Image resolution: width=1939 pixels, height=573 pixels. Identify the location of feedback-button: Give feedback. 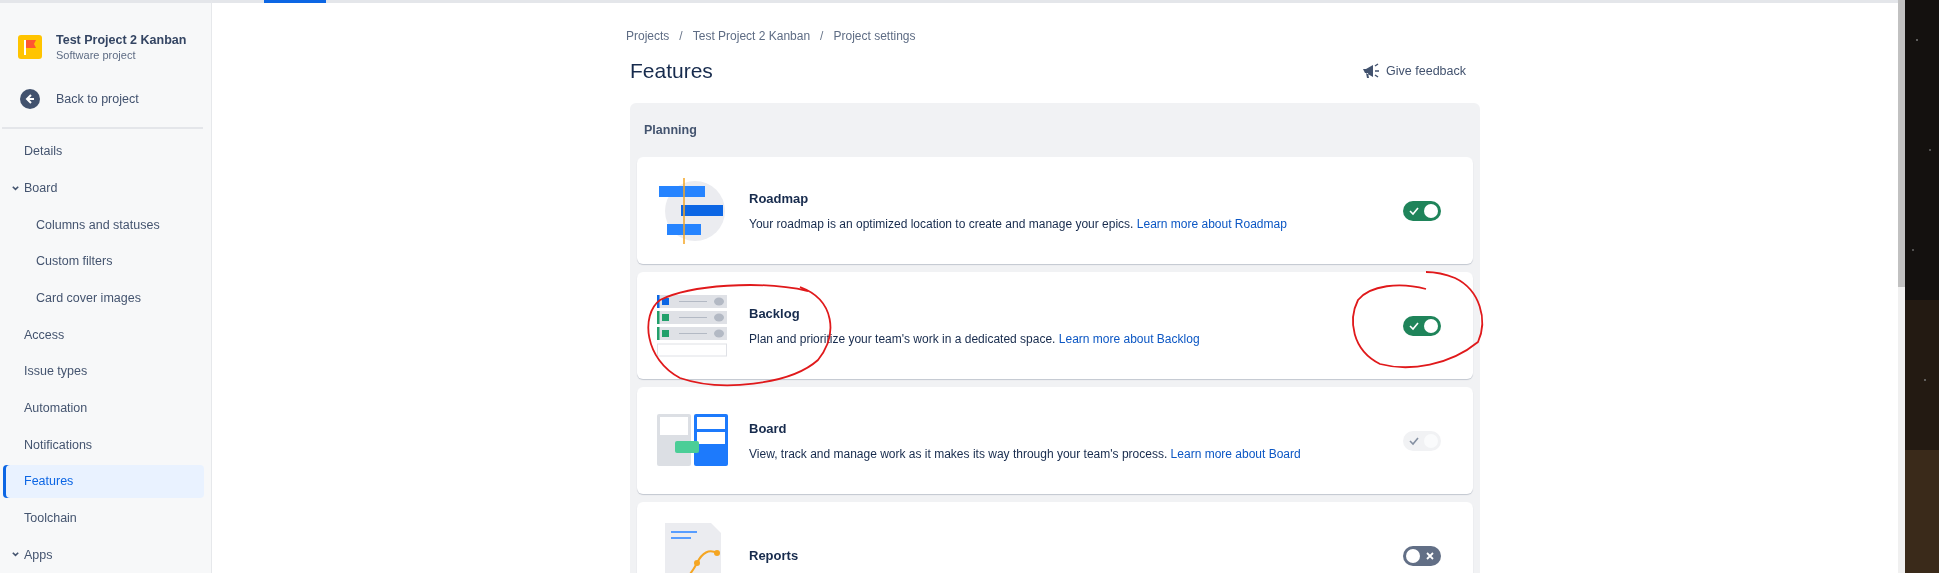
(1414, 71).